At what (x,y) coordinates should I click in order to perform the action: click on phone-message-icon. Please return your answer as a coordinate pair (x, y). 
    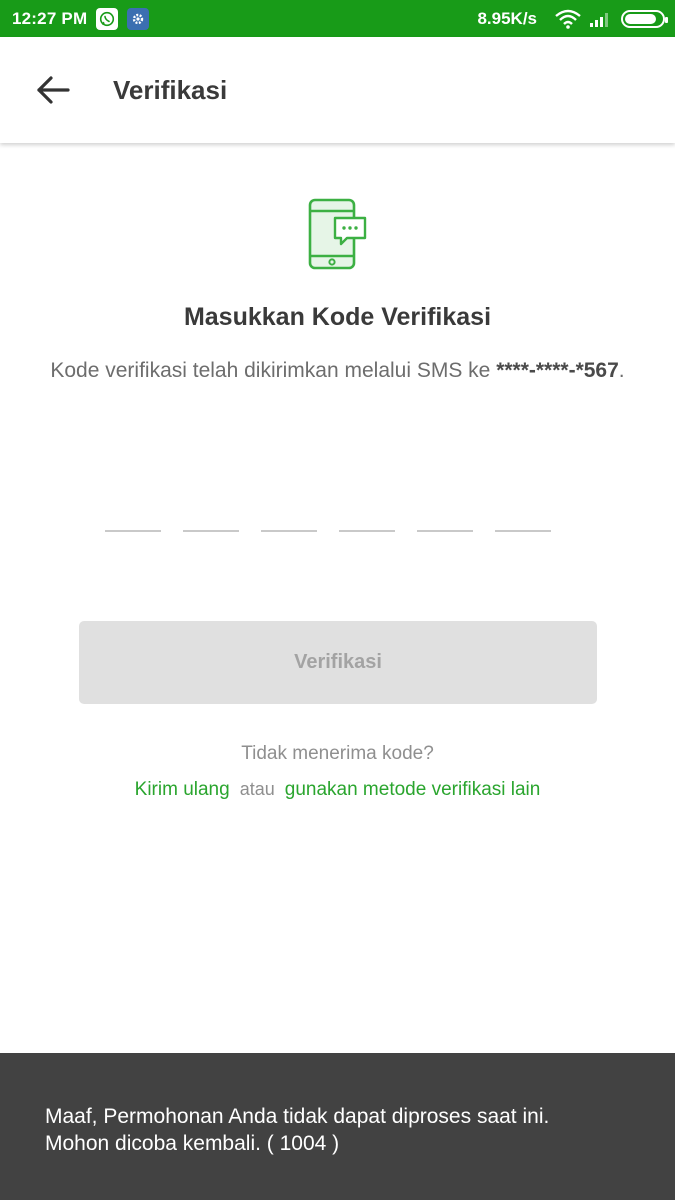
    Looking at the image, I should click on (337, 237).